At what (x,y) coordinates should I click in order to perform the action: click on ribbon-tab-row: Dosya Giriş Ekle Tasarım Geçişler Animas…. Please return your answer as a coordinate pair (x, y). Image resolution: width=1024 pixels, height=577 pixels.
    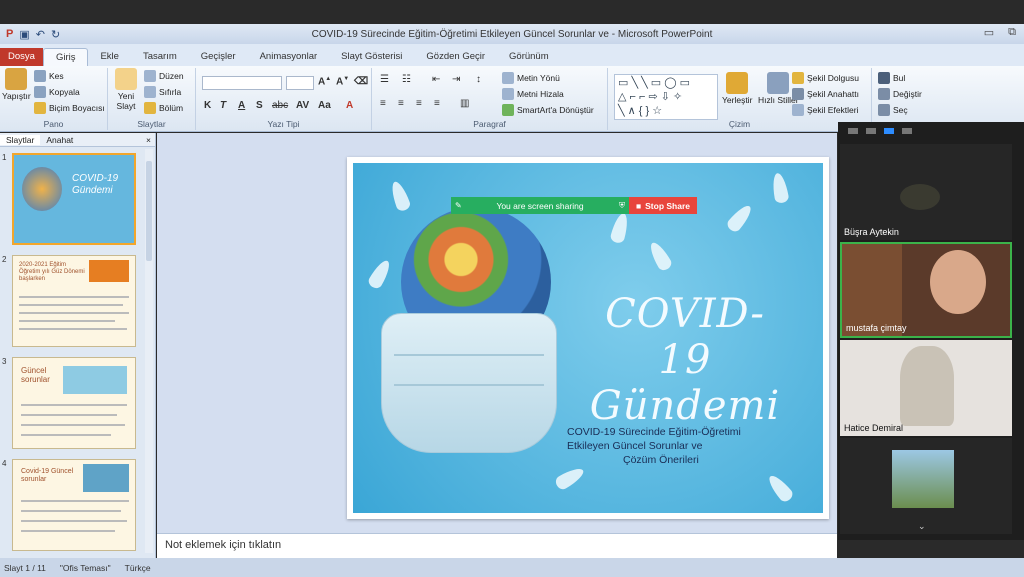
    Looking at the image, I should click on (512, 55).